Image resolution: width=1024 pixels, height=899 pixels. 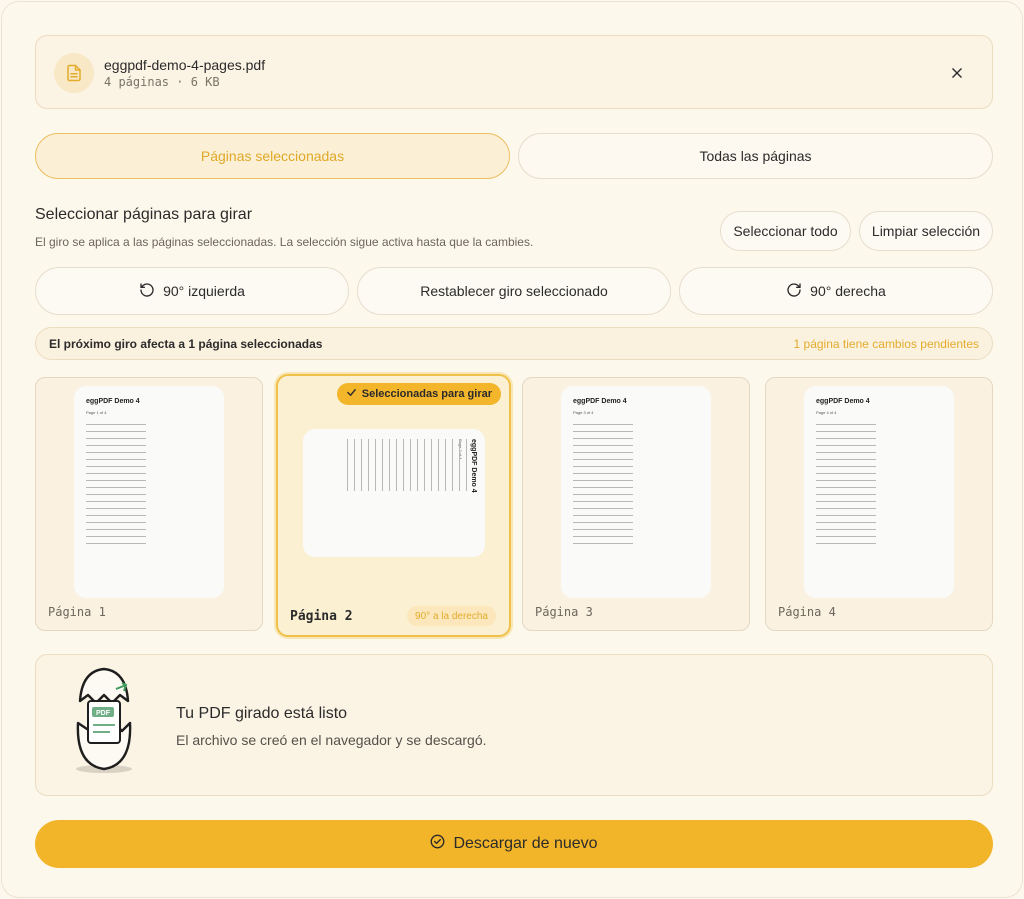 What do you see at coordinates (583, 412) in the screenshot?
I see `thumbnail-subtitle: Page 3 of 4` at bounding box center [583, 412].